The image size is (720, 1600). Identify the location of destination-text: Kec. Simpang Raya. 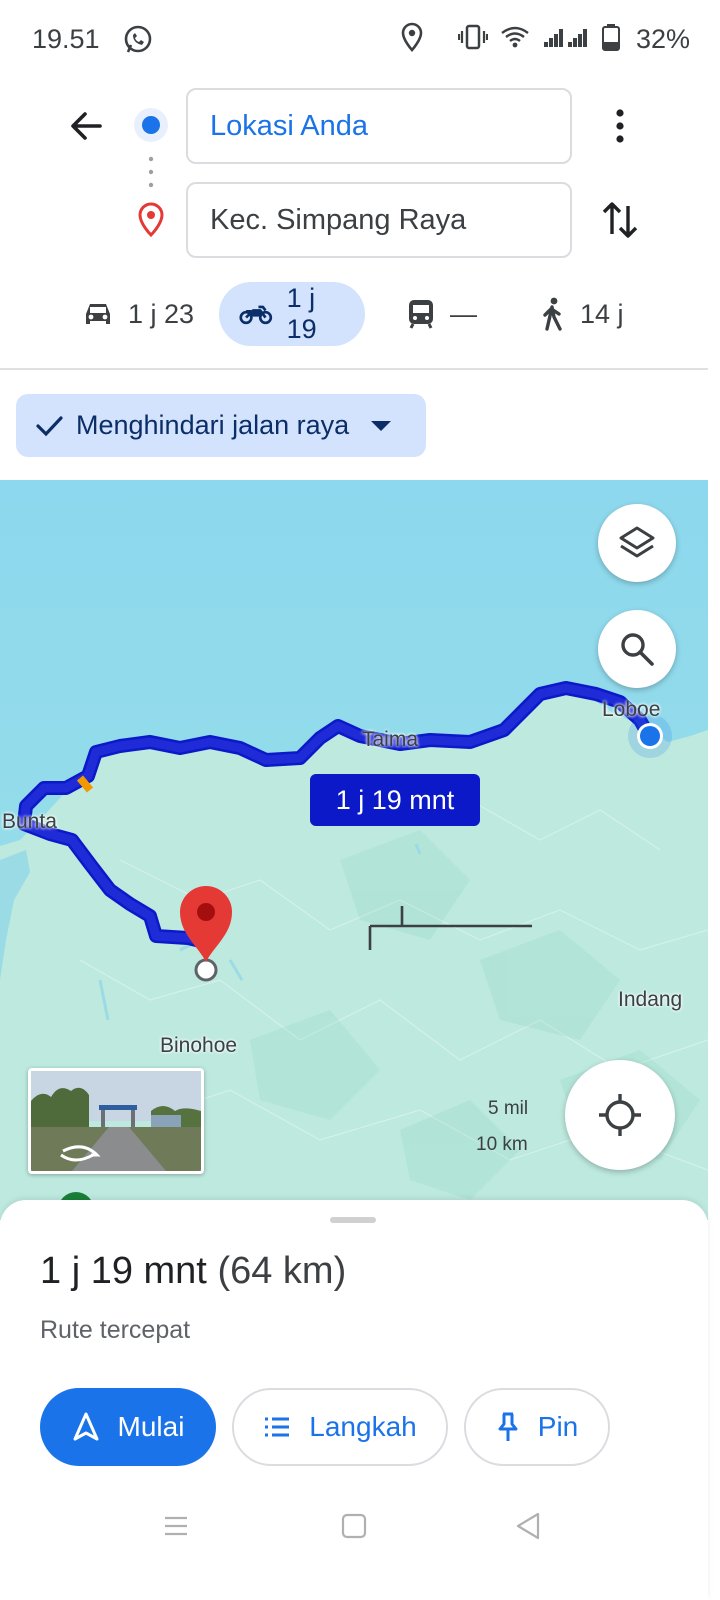
(338, 219).